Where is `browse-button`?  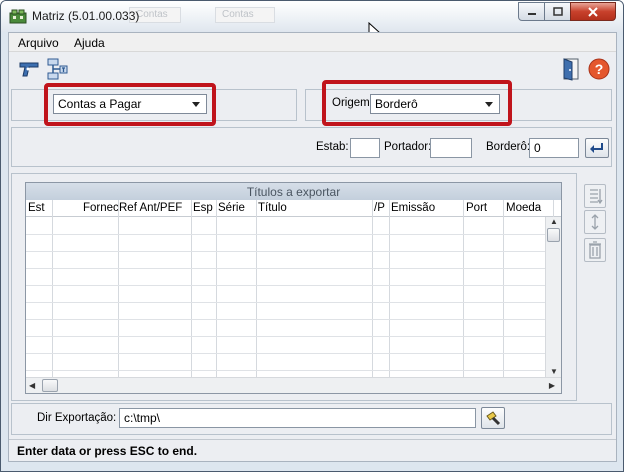 browse-button is located at coordinates (493, 418).